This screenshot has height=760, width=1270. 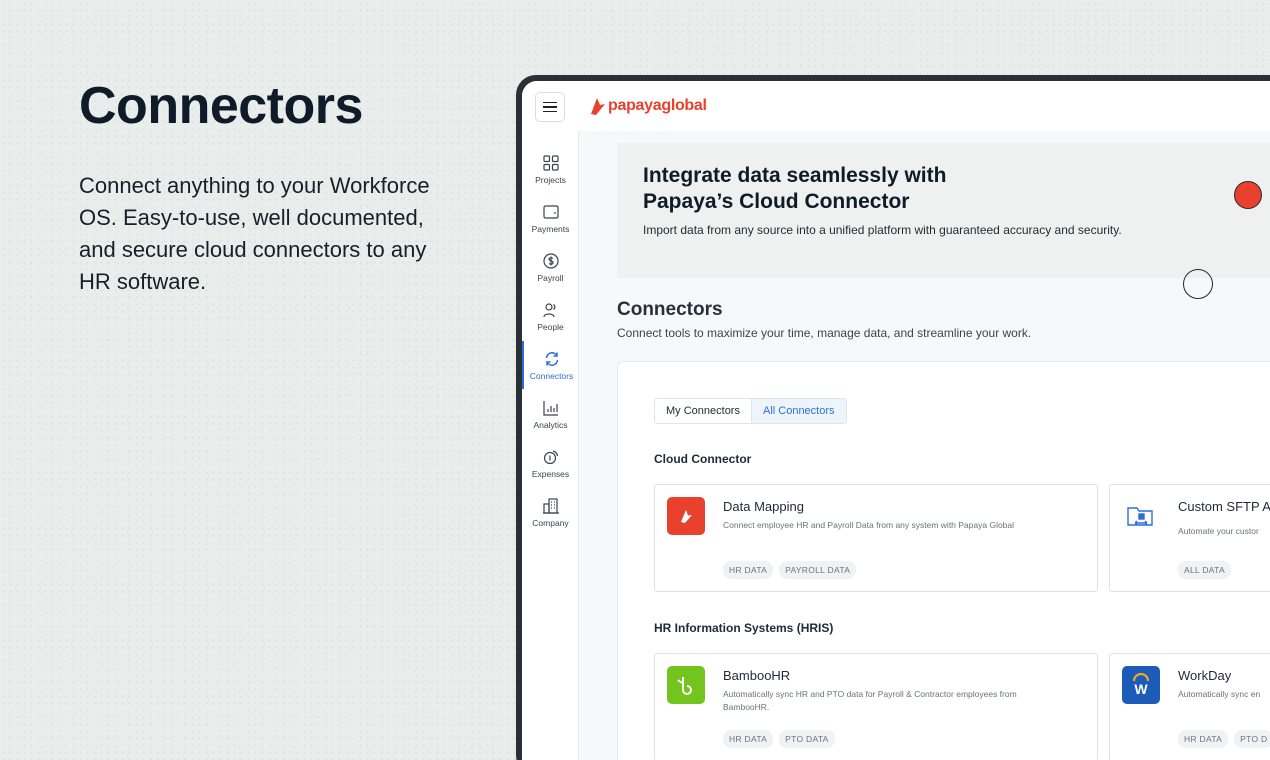 I want to click on connector-tabs: My Connectors All Connectors, so click(x=750, y=411).